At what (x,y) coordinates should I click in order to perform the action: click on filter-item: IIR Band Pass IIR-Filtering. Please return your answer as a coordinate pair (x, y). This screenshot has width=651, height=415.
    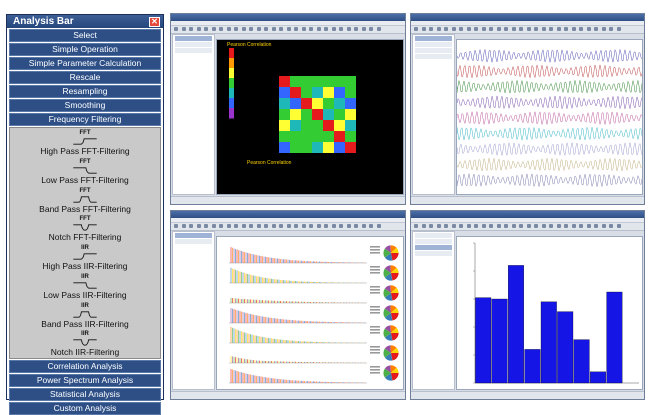
    Looking at the image, I should click on (85, 315).